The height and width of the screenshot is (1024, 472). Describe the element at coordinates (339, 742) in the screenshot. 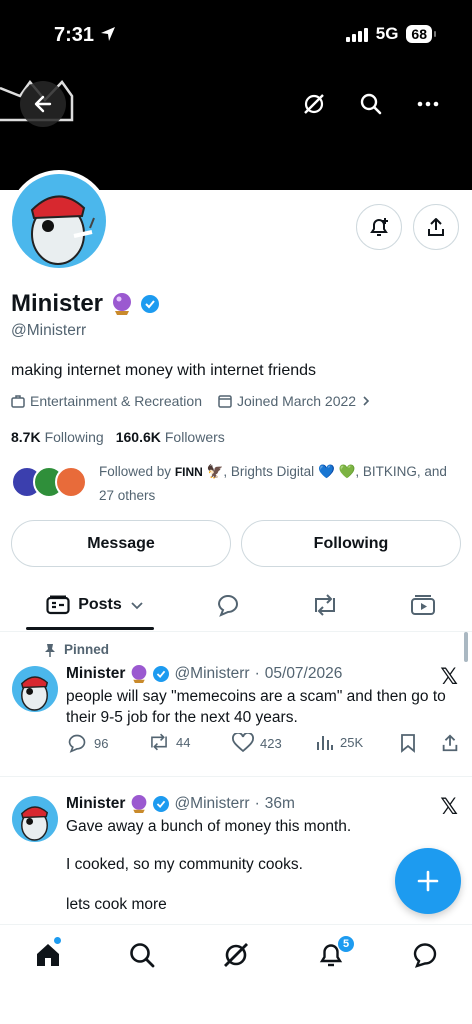

I see `views-button: 25K` at that location.